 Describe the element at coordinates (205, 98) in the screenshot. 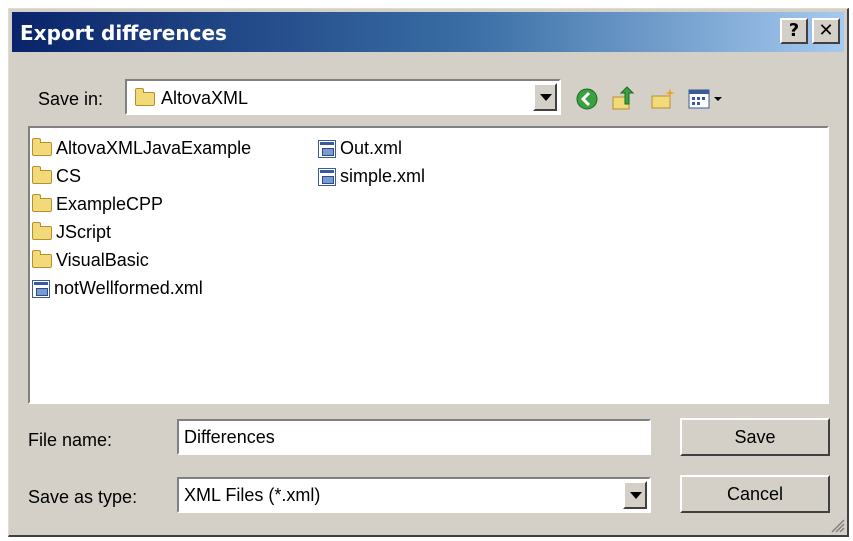

I see `save-in-value: AltovaXML` at that location.